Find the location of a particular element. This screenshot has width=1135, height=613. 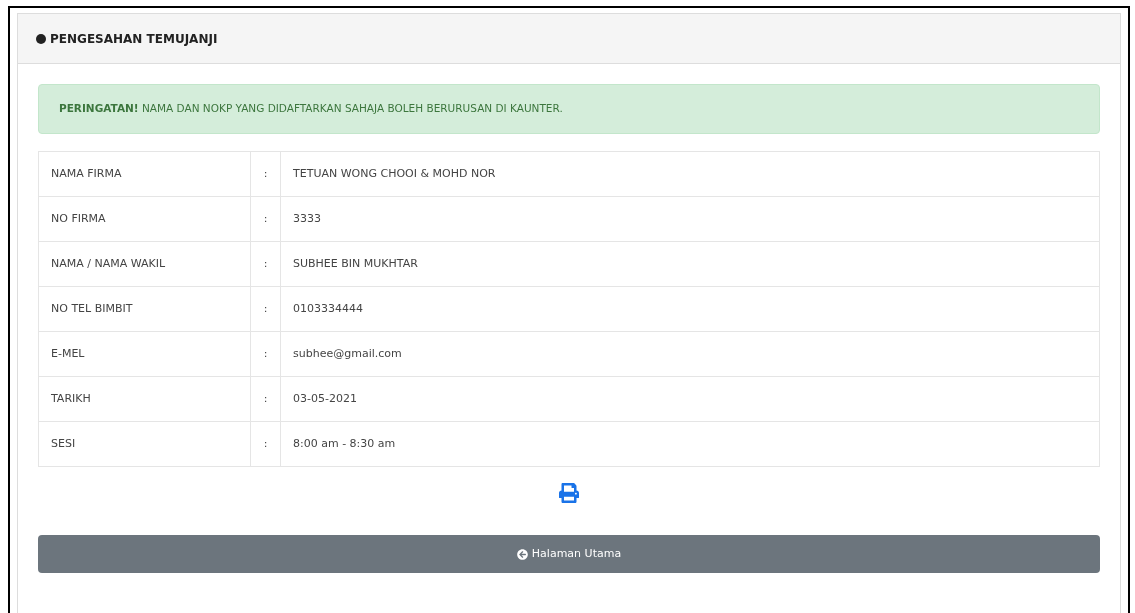

table-cell: 03-05-2021 is located at coordinates (690, 399).